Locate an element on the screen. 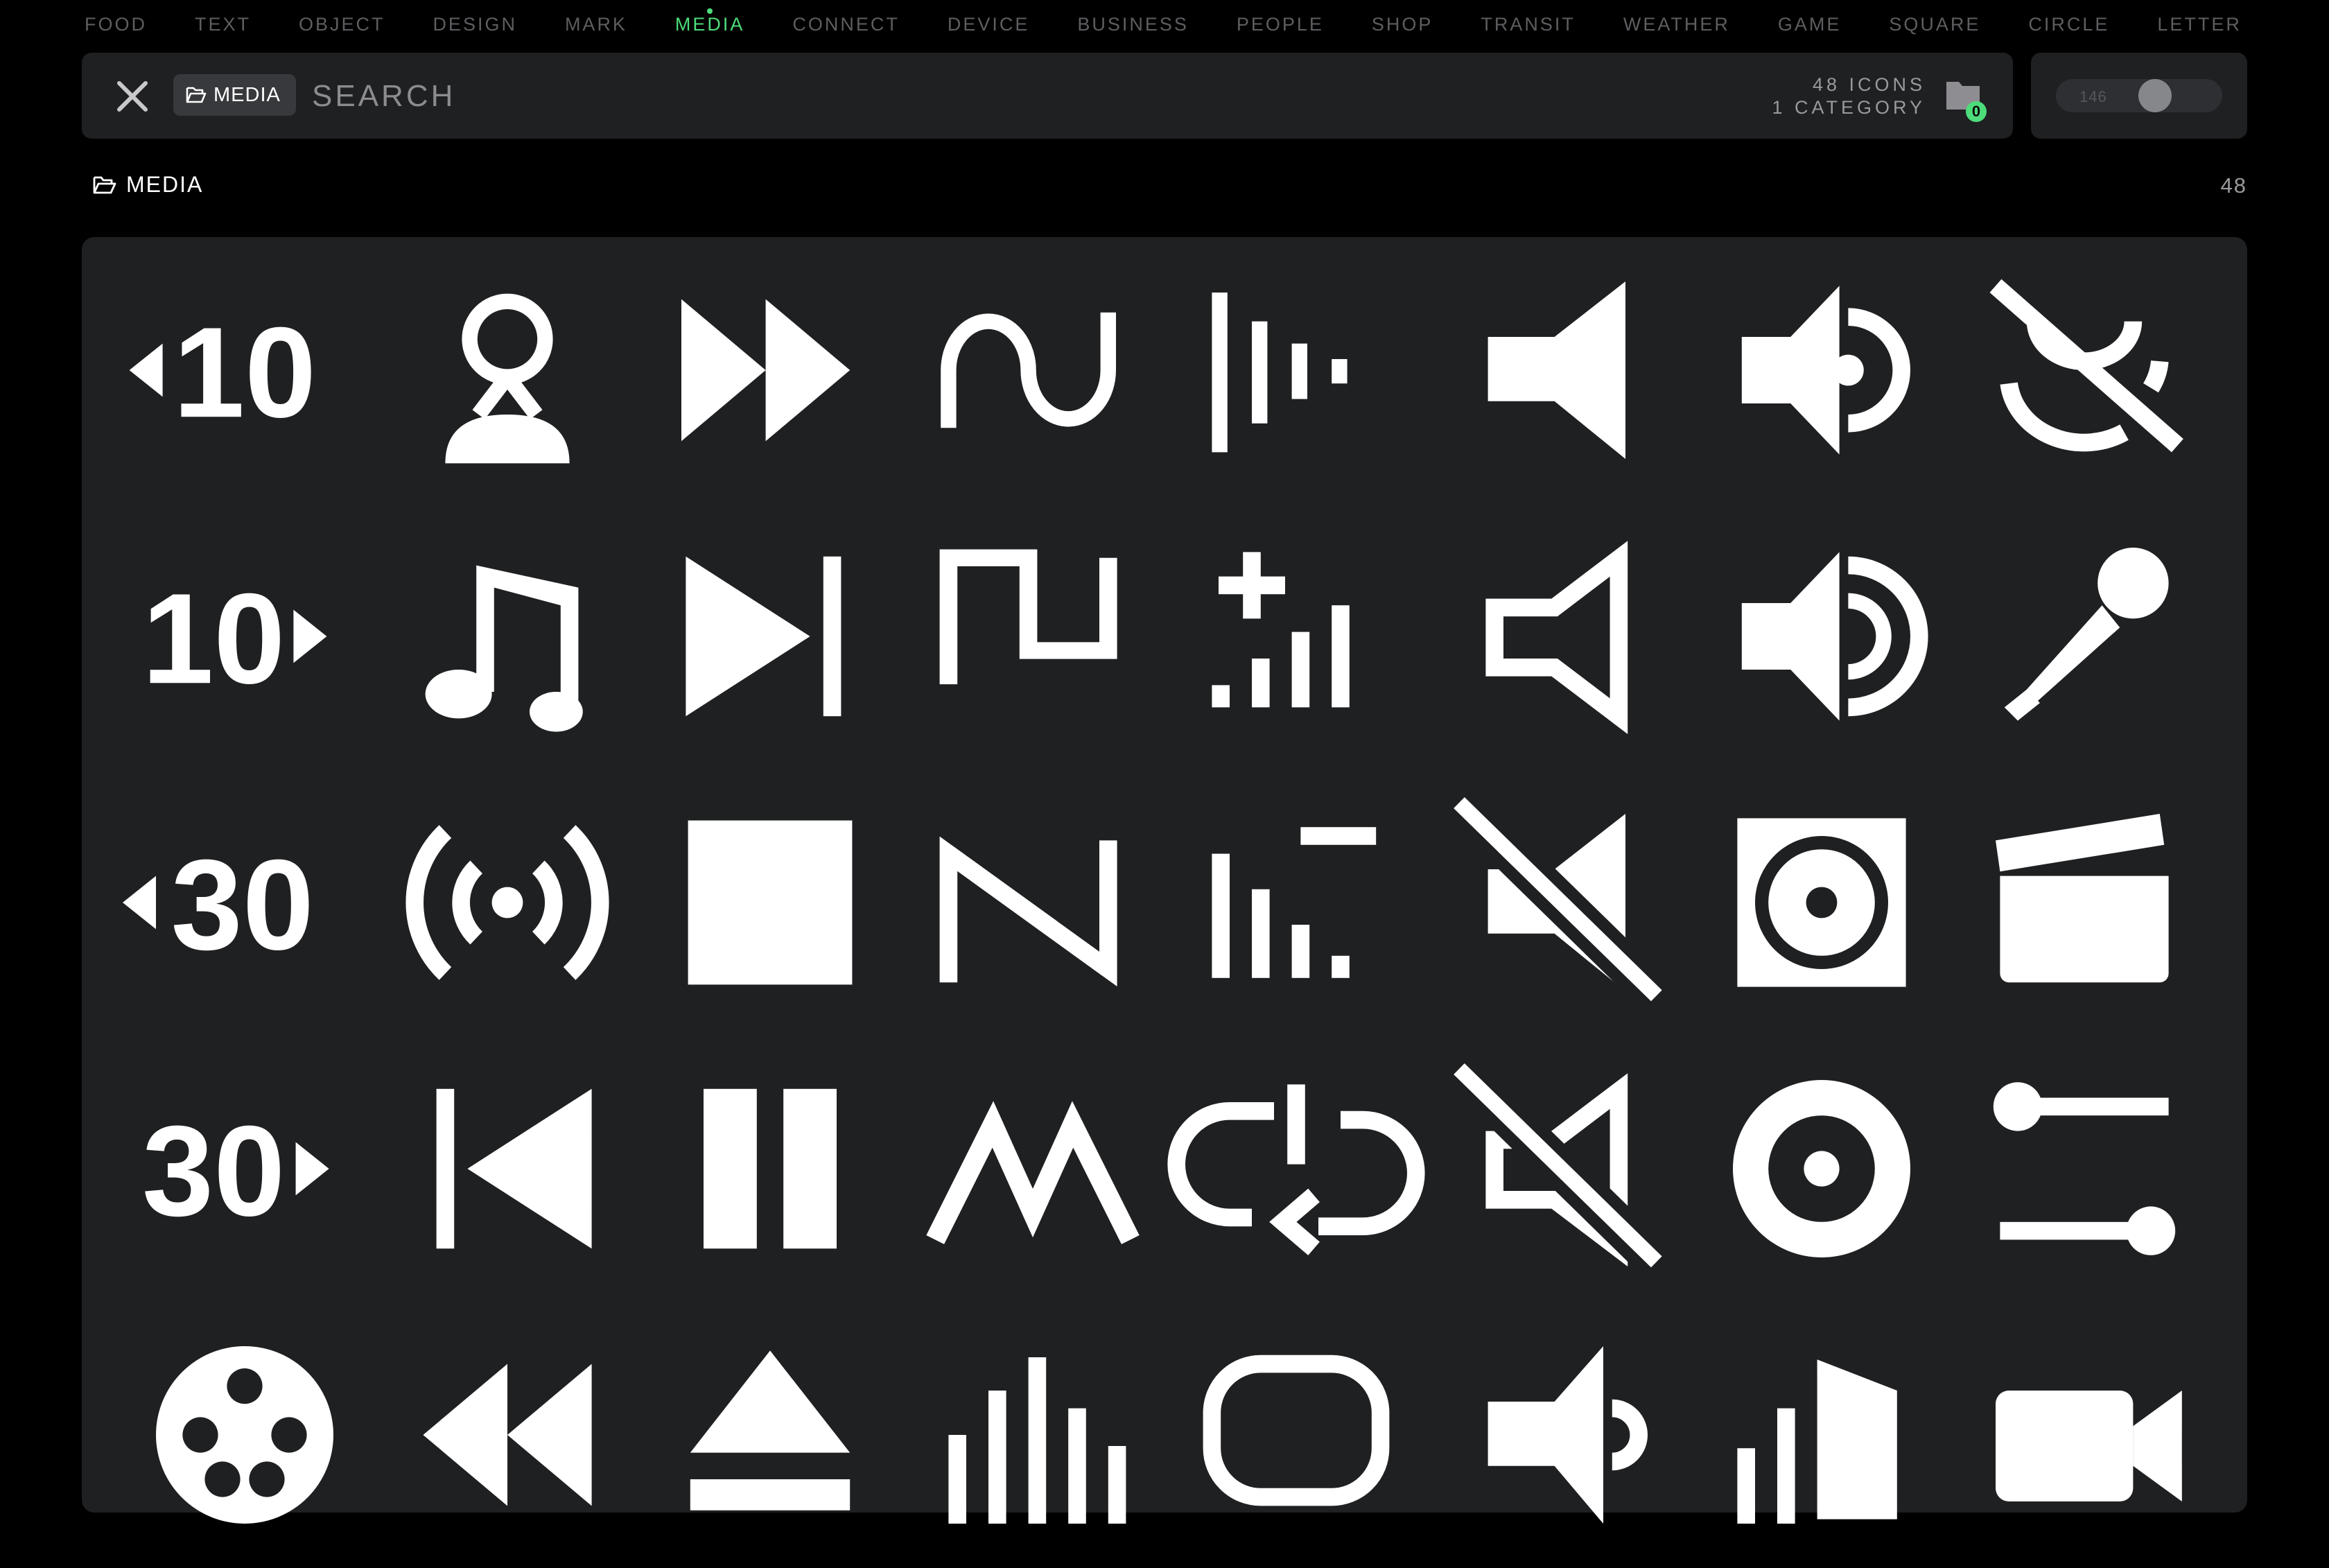  category-tab-shop: SHOP is located at coordinates (1402, 24).